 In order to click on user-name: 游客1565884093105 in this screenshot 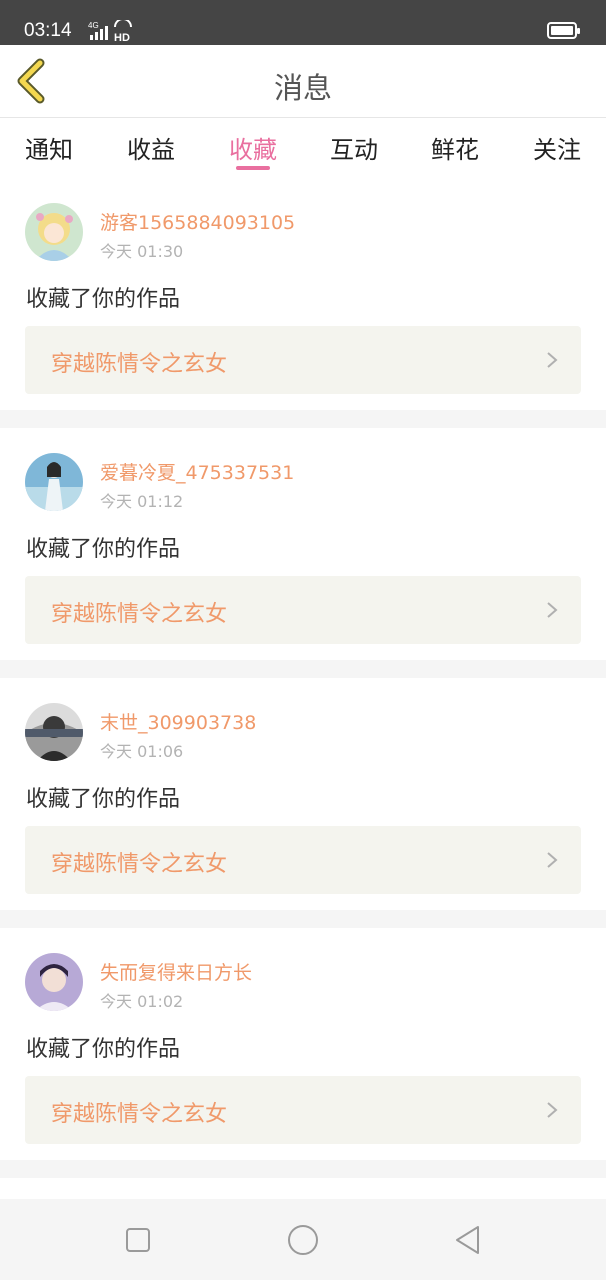, I will do `click(197, 221)`.